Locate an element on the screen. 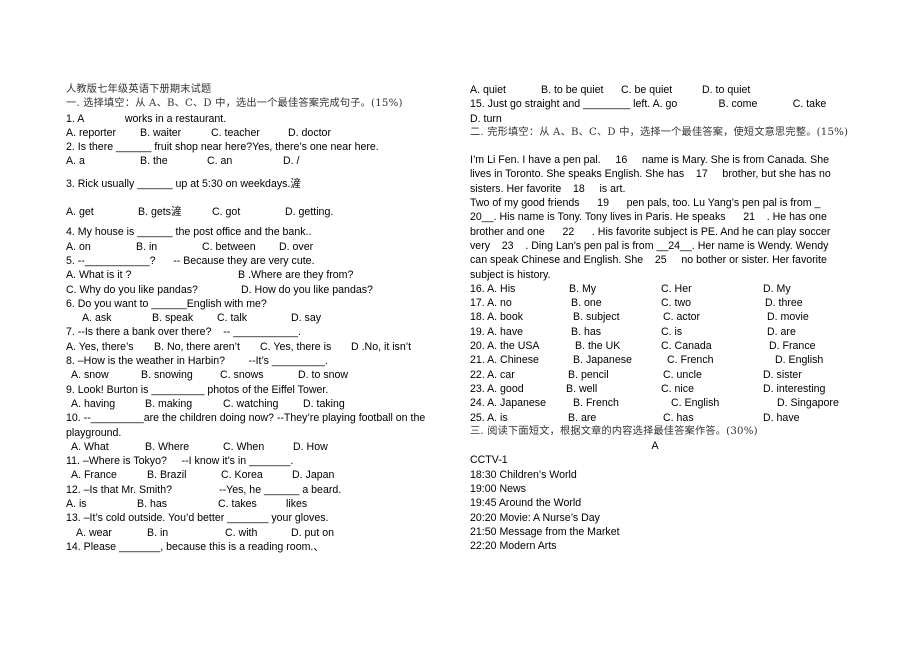 The width and height of the screenshot is (920, 650). option: D. put on is located at coordinates (312, 532).